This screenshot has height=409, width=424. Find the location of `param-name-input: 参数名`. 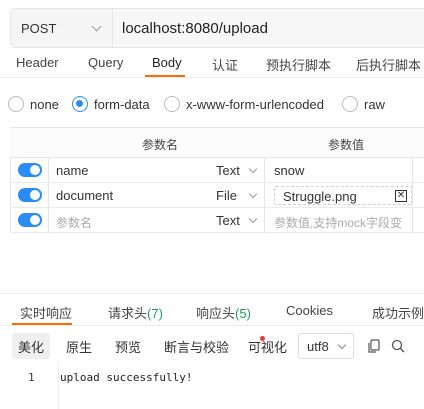

param-name-input: 参数名 is located at coordinates (74, 222).